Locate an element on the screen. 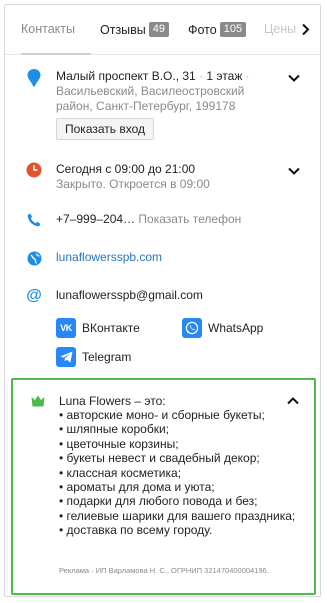  promo-item: • классная косметика; is located at coordinates (120, 472).